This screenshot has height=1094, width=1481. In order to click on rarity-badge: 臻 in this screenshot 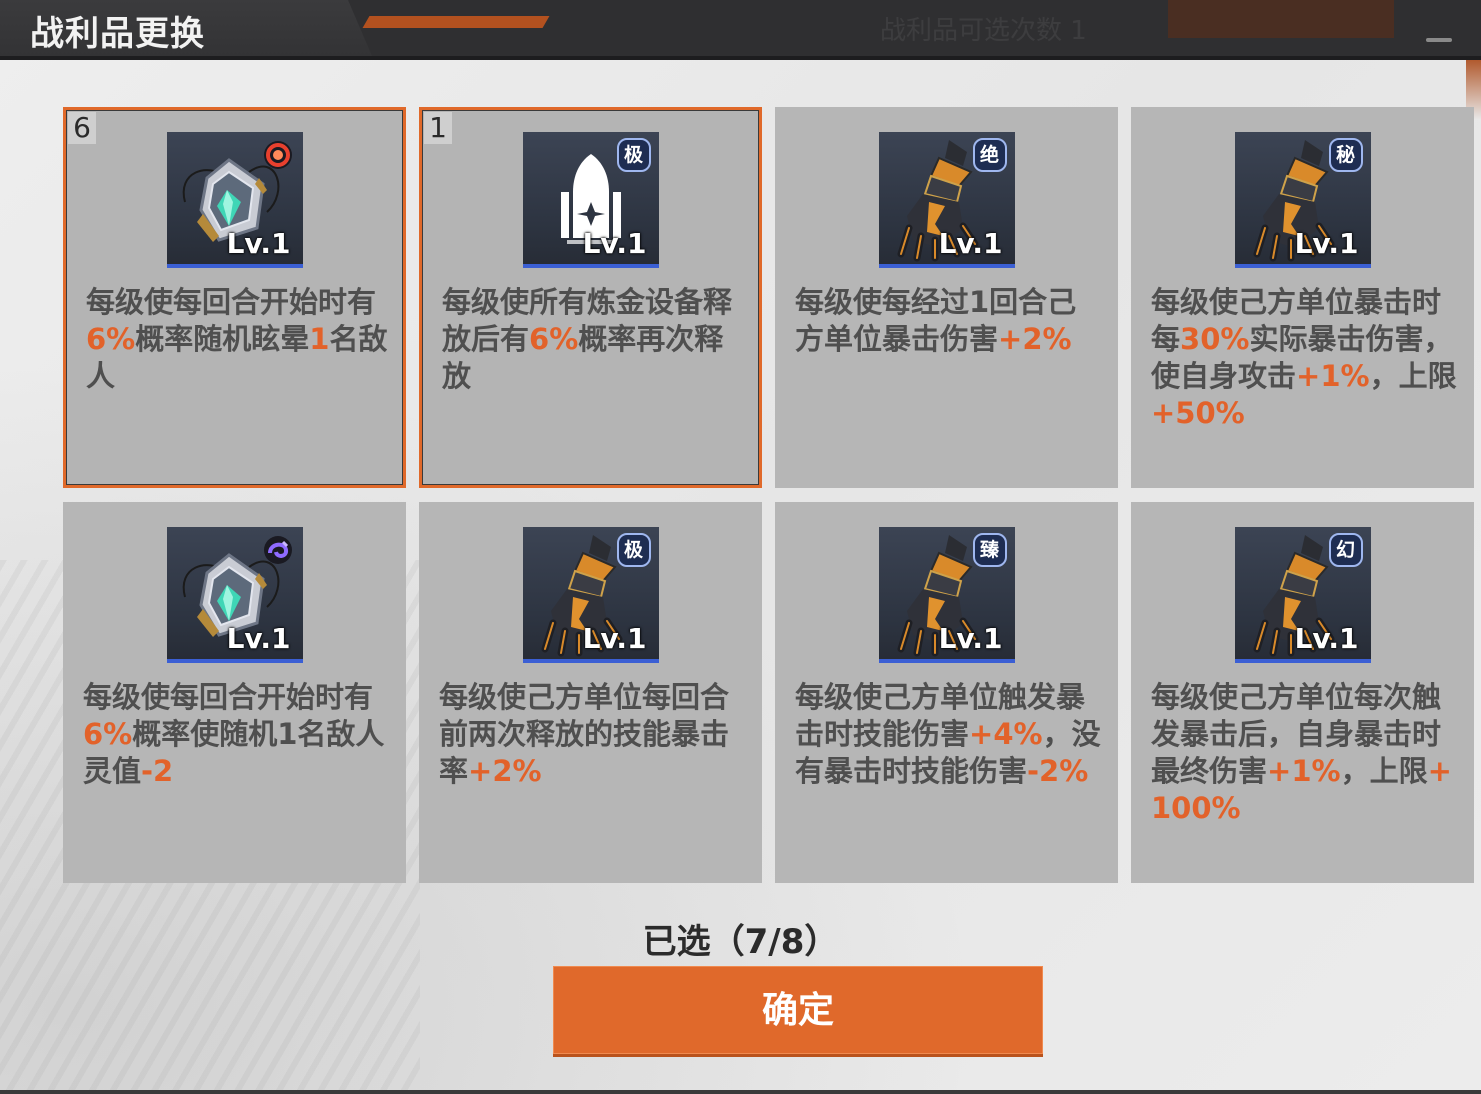, I will do `click(989, 550)`.